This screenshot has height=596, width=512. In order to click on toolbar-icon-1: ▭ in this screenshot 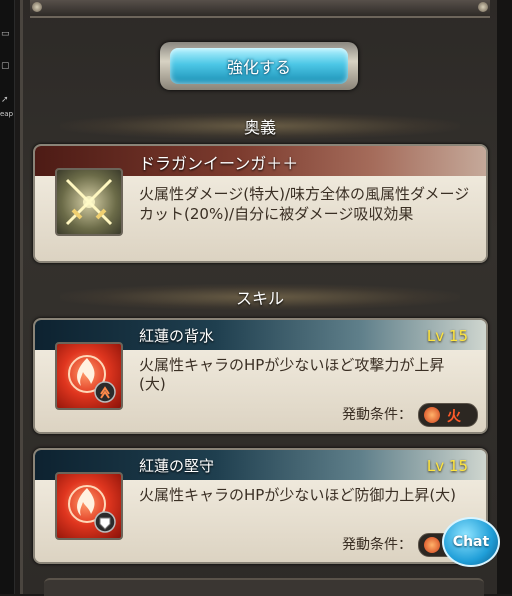, I will do `click(5, 34)`.